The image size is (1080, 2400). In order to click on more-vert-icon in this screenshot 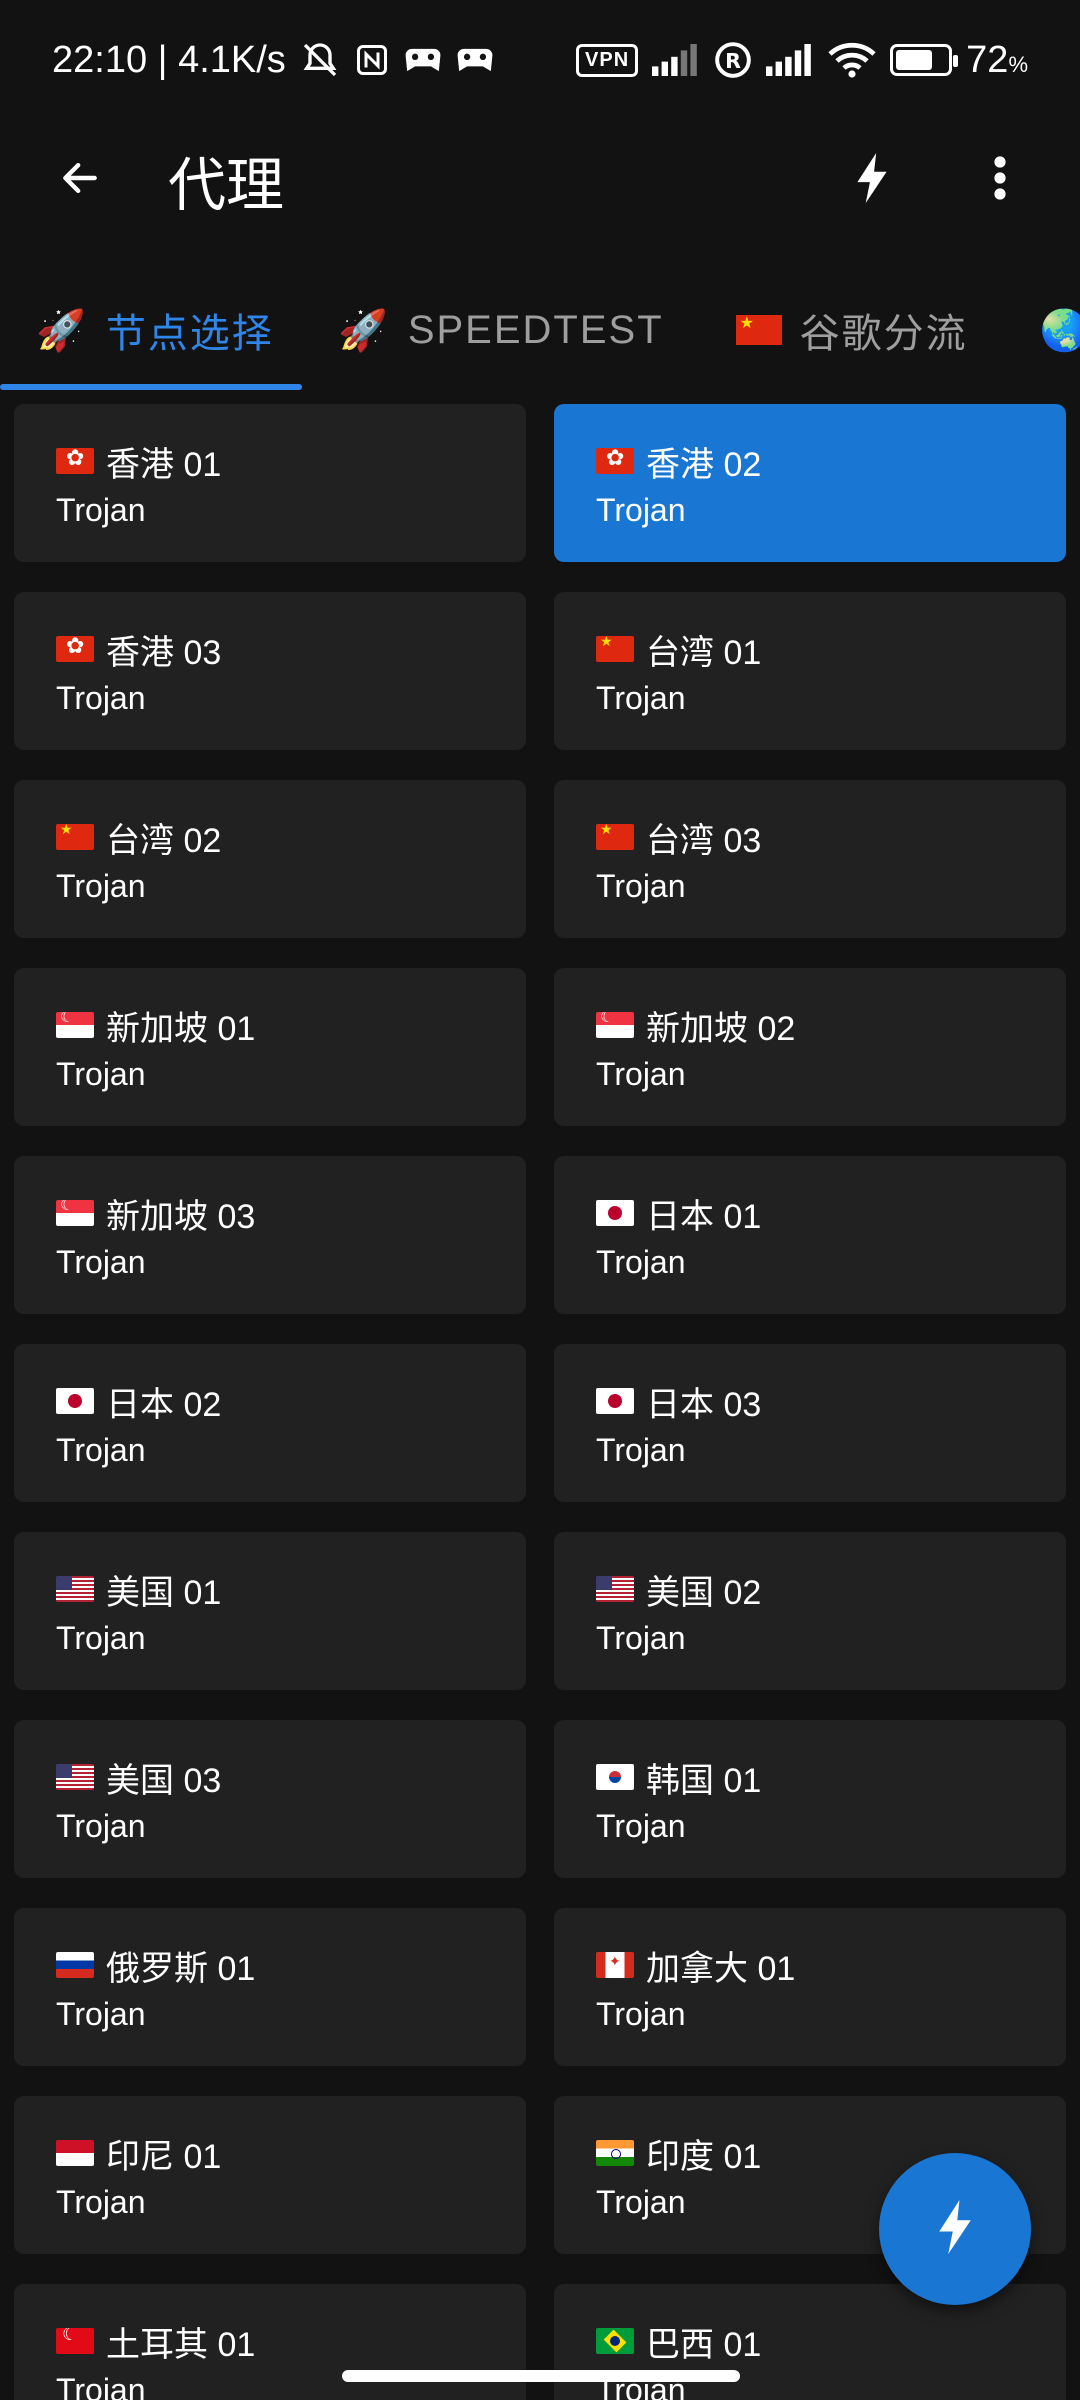, I will do `click(1000, 180)`.